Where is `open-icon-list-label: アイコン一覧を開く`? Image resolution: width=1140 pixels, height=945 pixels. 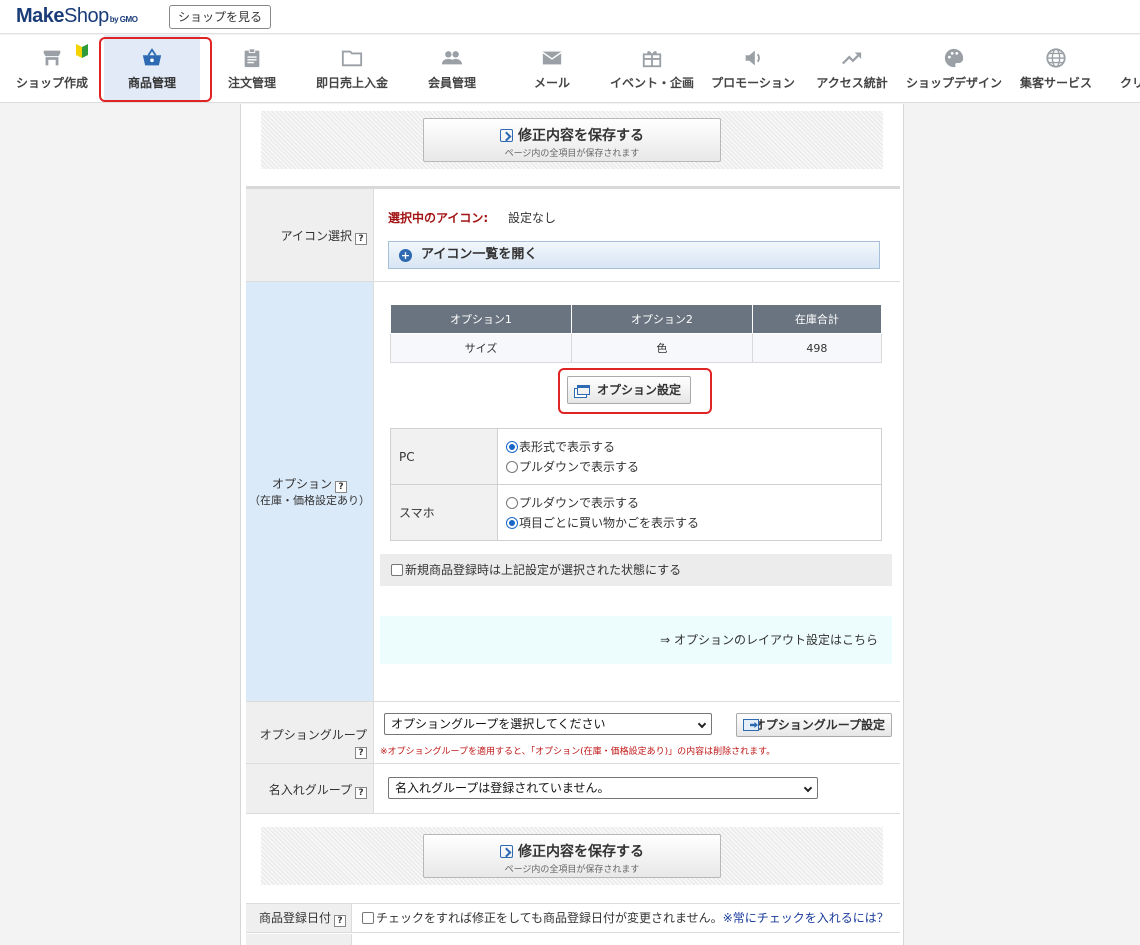
open-icon-list-label: アイコン一覧を開く is located at coordinates (479, 254).